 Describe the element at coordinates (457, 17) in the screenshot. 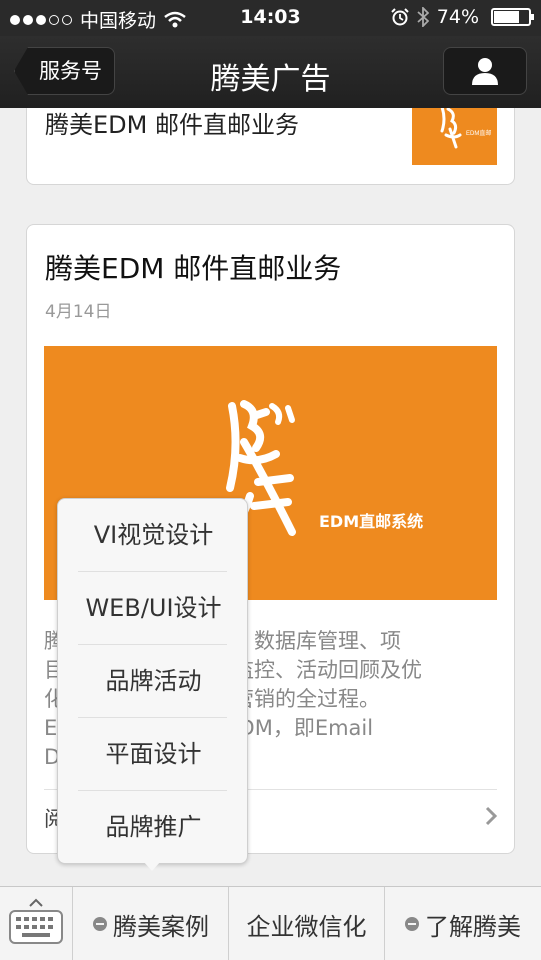

I see `battery-percent: 74%` at that location.